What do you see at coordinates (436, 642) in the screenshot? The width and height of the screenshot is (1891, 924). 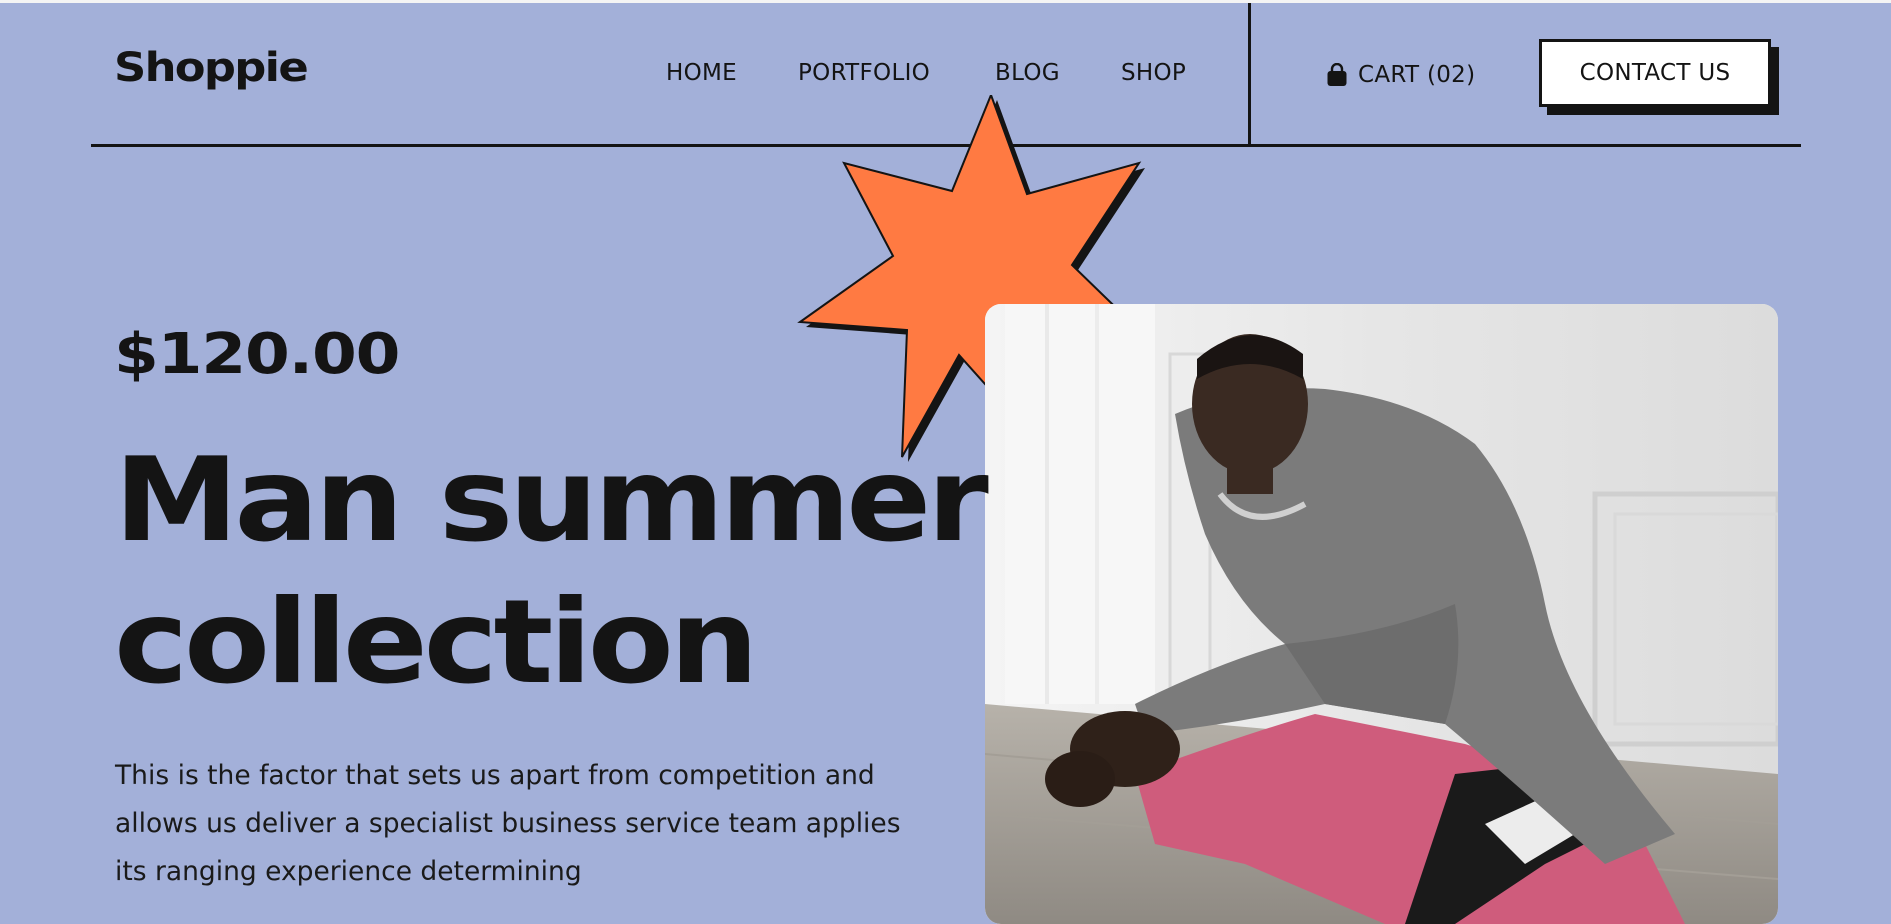 I see `hero-title-line2: collection` at bounding box center [436, 642].